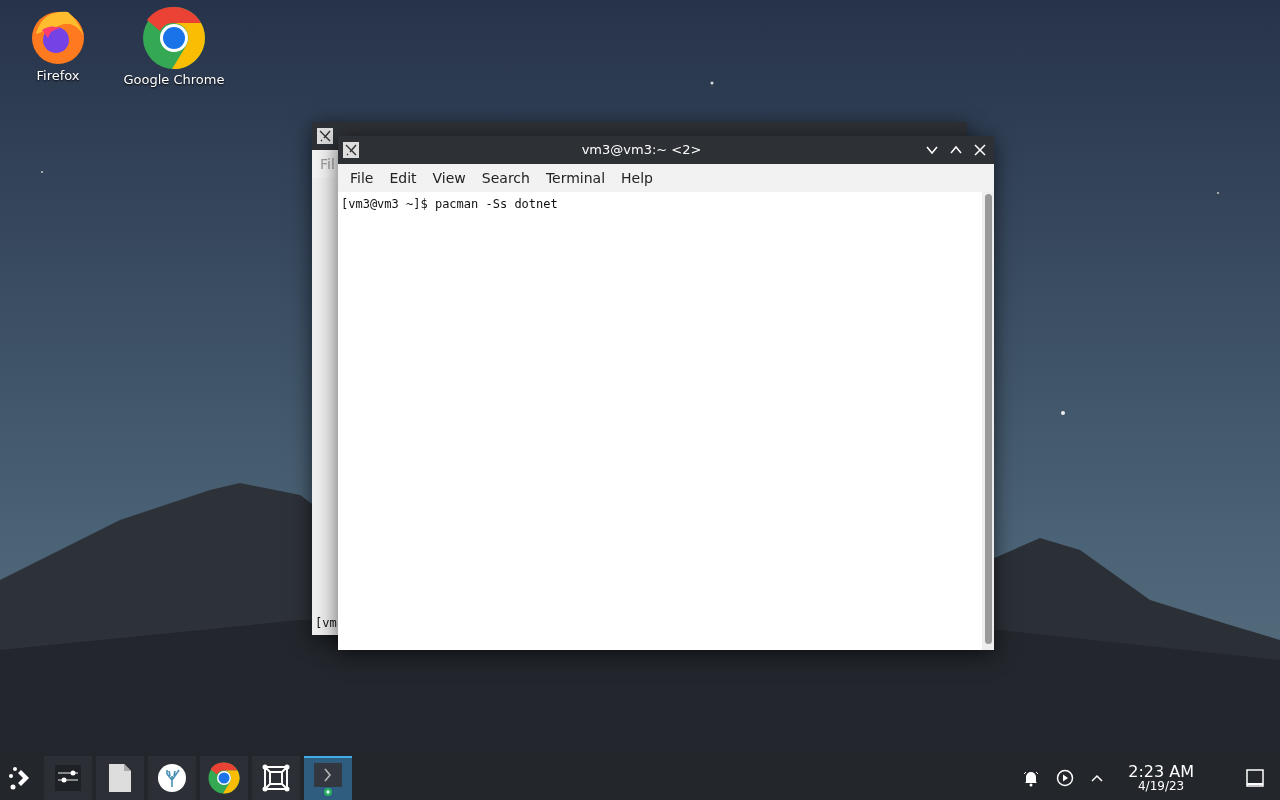  I want to click on menu-item: File, so click(362, 178).